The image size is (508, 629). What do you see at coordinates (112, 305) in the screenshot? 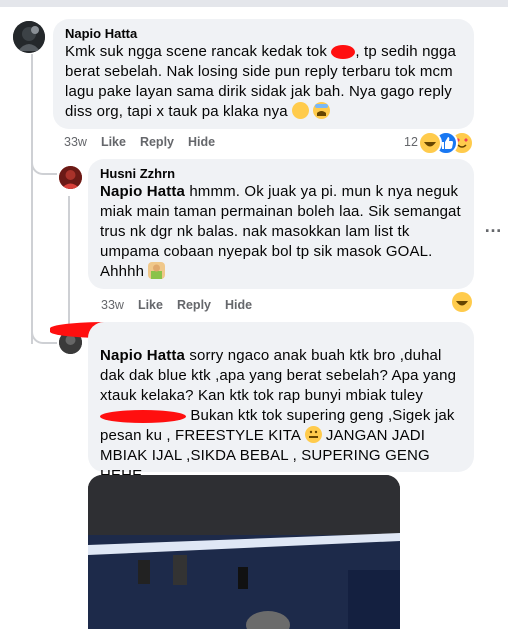
I see `reply-time: 33w` at bounding box center [112, 305].